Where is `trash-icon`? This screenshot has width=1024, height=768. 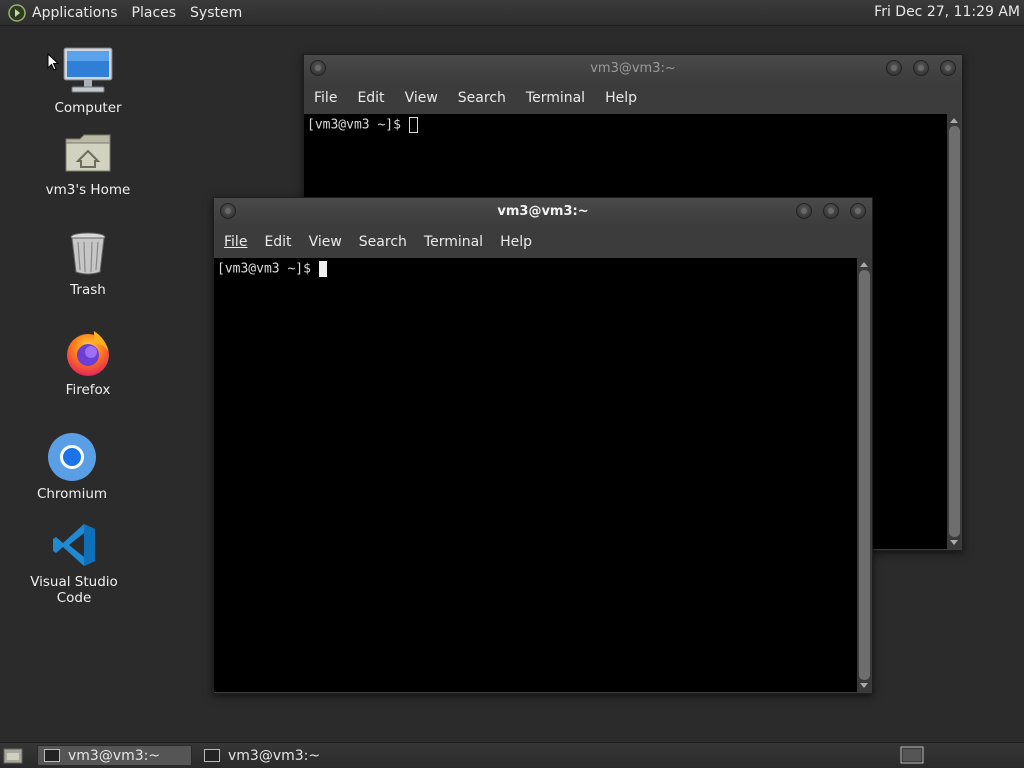
trash-icon is located at coordinates (88, 253).